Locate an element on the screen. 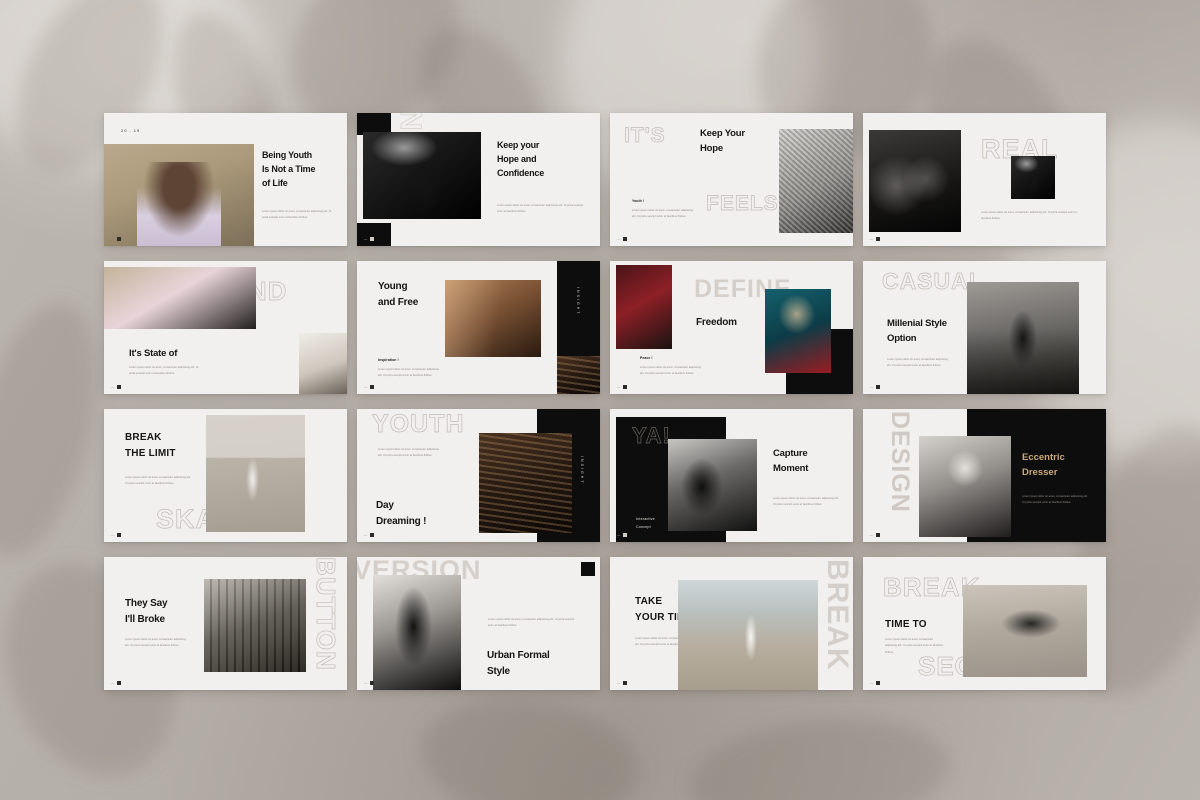 Image resolution: width=1200 pixels, height=800 pixels. slide-3-image is located at coordinates (816, 181).